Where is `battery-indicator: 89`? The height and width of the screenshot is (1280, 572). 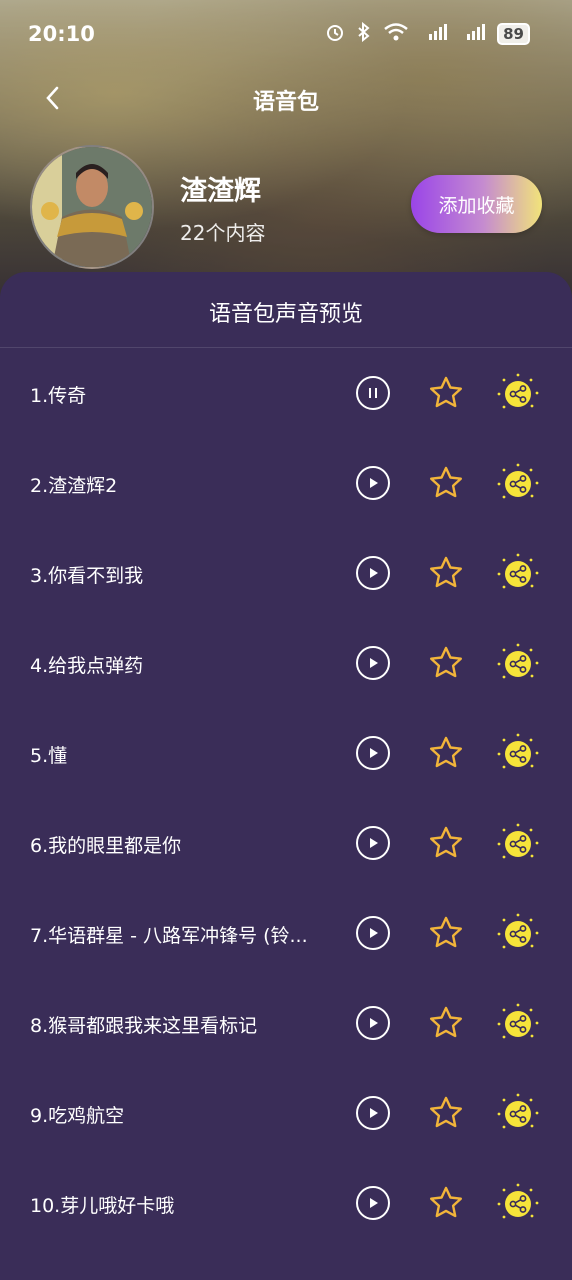 battery-indicator: 89 is located at coordinates (513, 34).